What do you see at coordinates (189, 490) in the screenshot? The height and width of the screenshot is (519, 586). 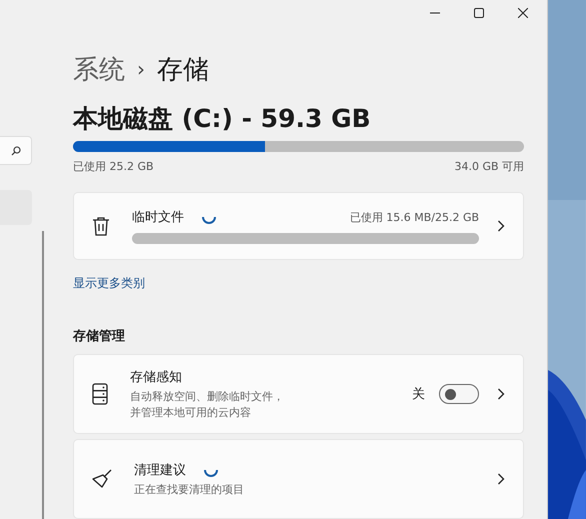 I see `setting-description: 正在查找要清理的项目` at bounding box center [189, 490].